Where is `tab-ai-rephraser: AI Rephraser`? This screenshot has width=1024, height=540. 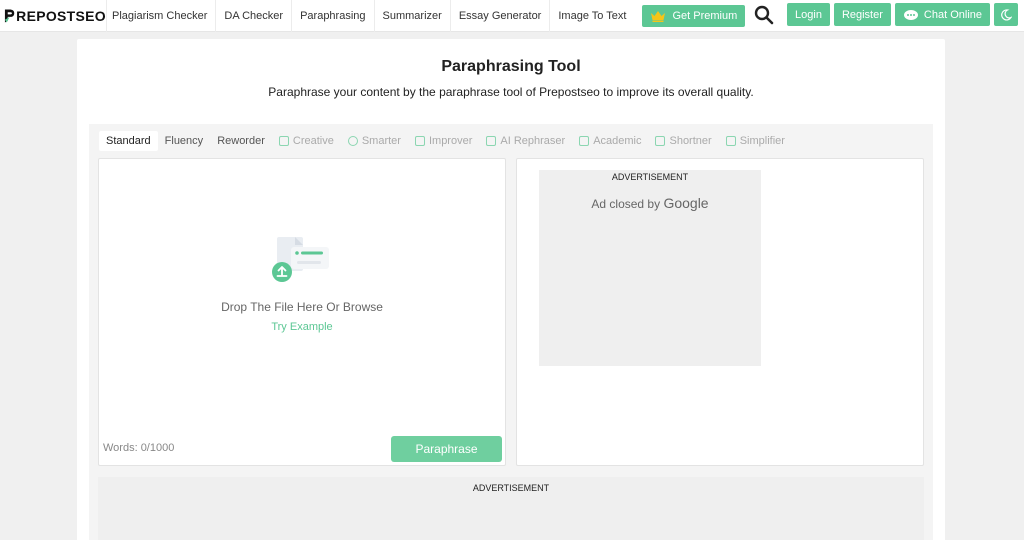
tab-ai-rephraser: AI Rephraser is located at coordinates (525, 141).